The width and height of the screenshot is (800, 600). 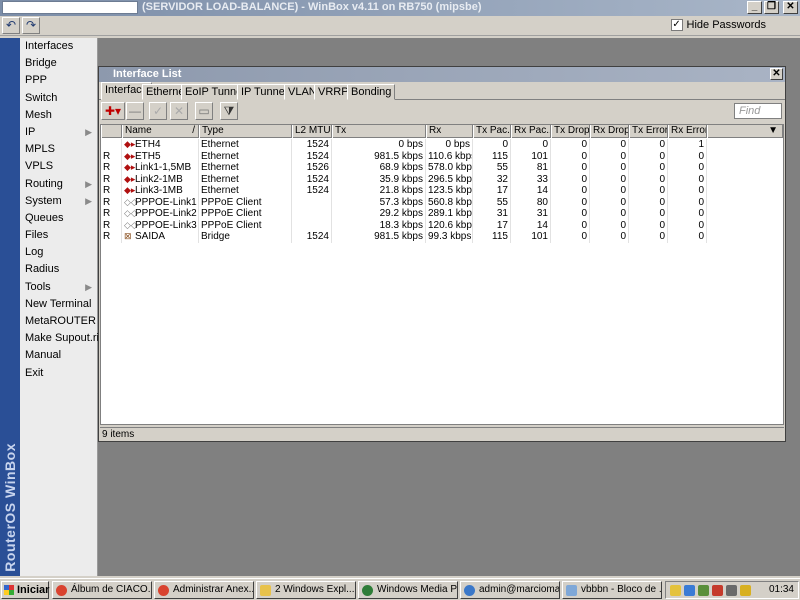 I want to click on restore-button: ❐, so click(x=771, y=7).